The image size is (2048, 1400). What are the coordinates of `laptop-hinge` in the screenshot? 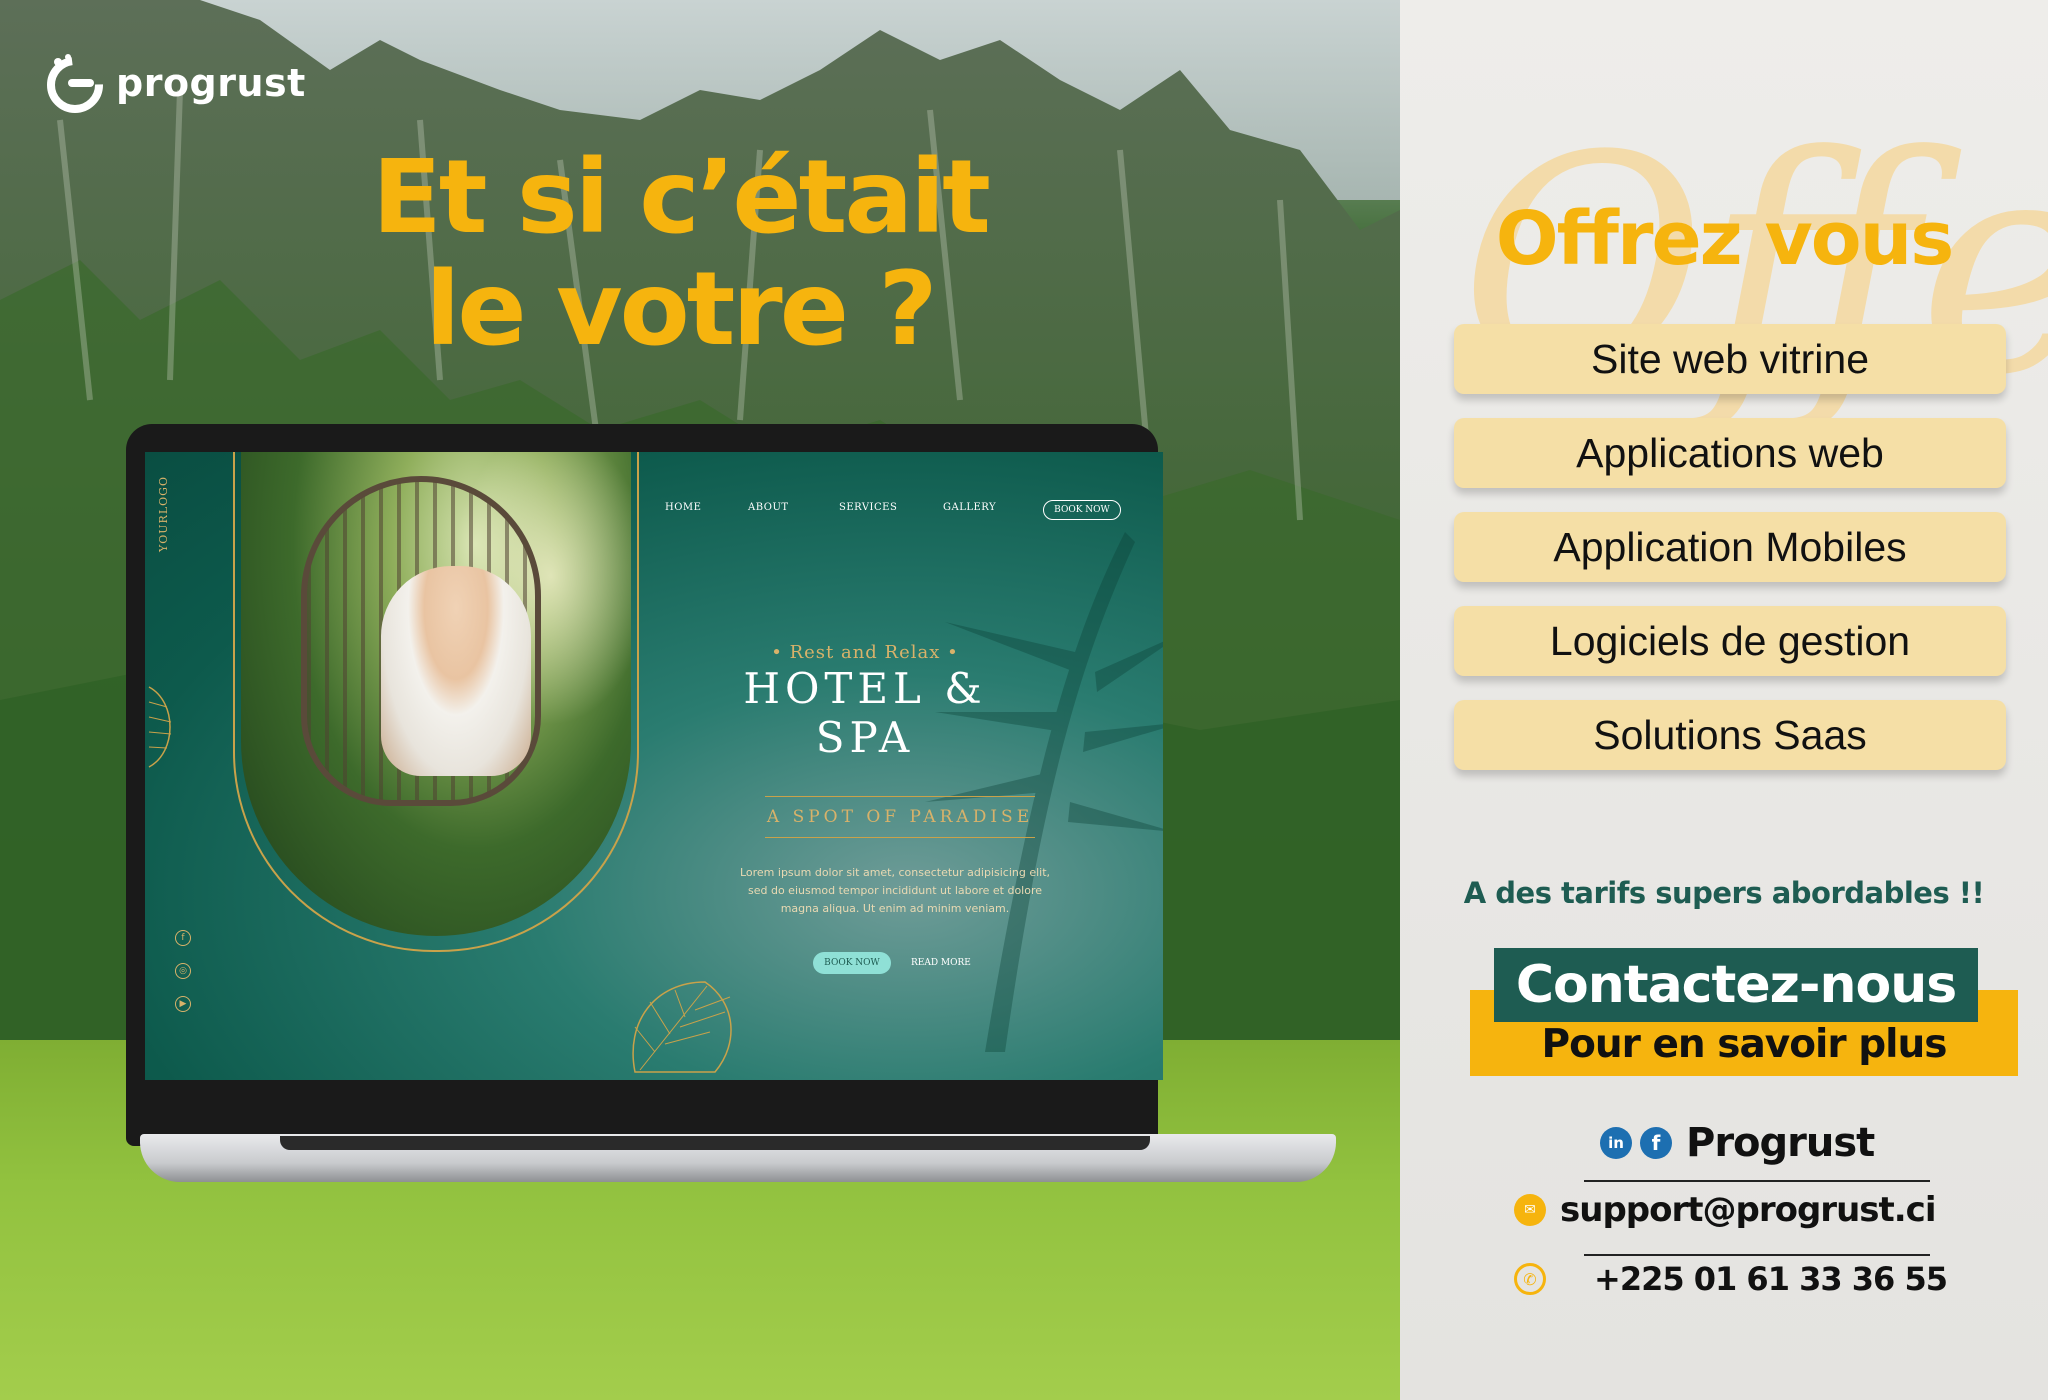 It's located at (715, 1143).